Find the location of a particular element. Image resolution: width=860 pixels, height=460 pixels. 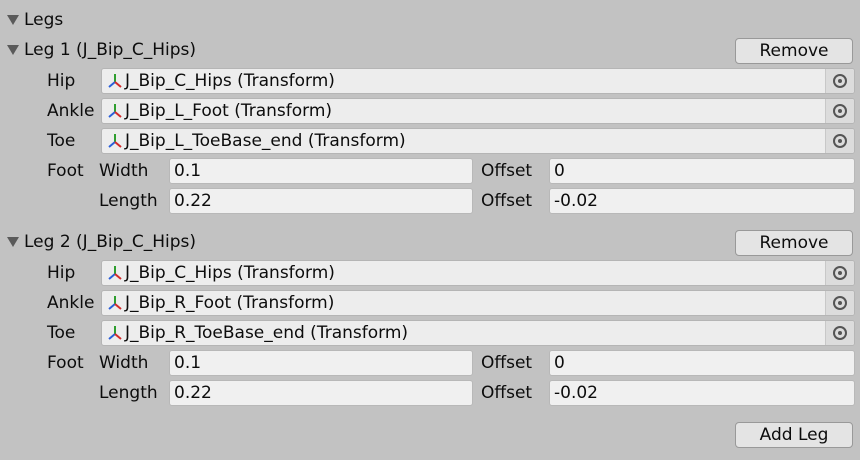

leg-2-length-offset-label: Offset is located at coordinates (507, 393).